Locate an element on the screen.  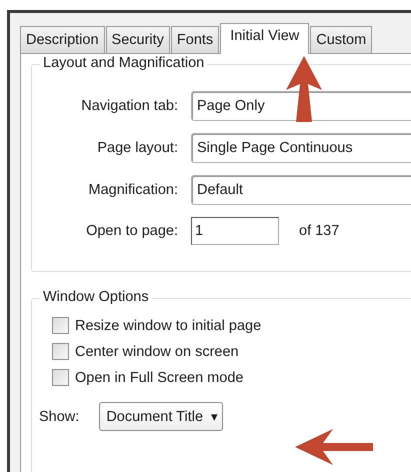
dropdown-field: Single Page Continuous is located at coordinates (301, 148).